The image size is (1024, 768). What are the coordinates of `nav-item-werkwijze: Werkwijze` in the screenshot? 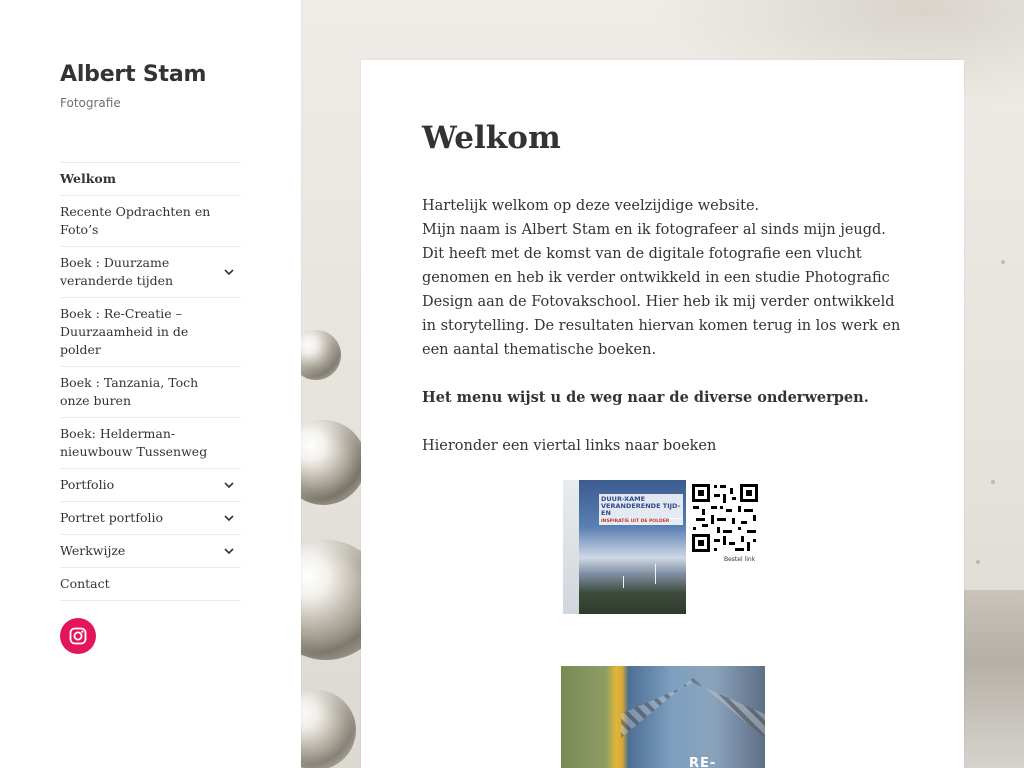 It's located at (150, 551).